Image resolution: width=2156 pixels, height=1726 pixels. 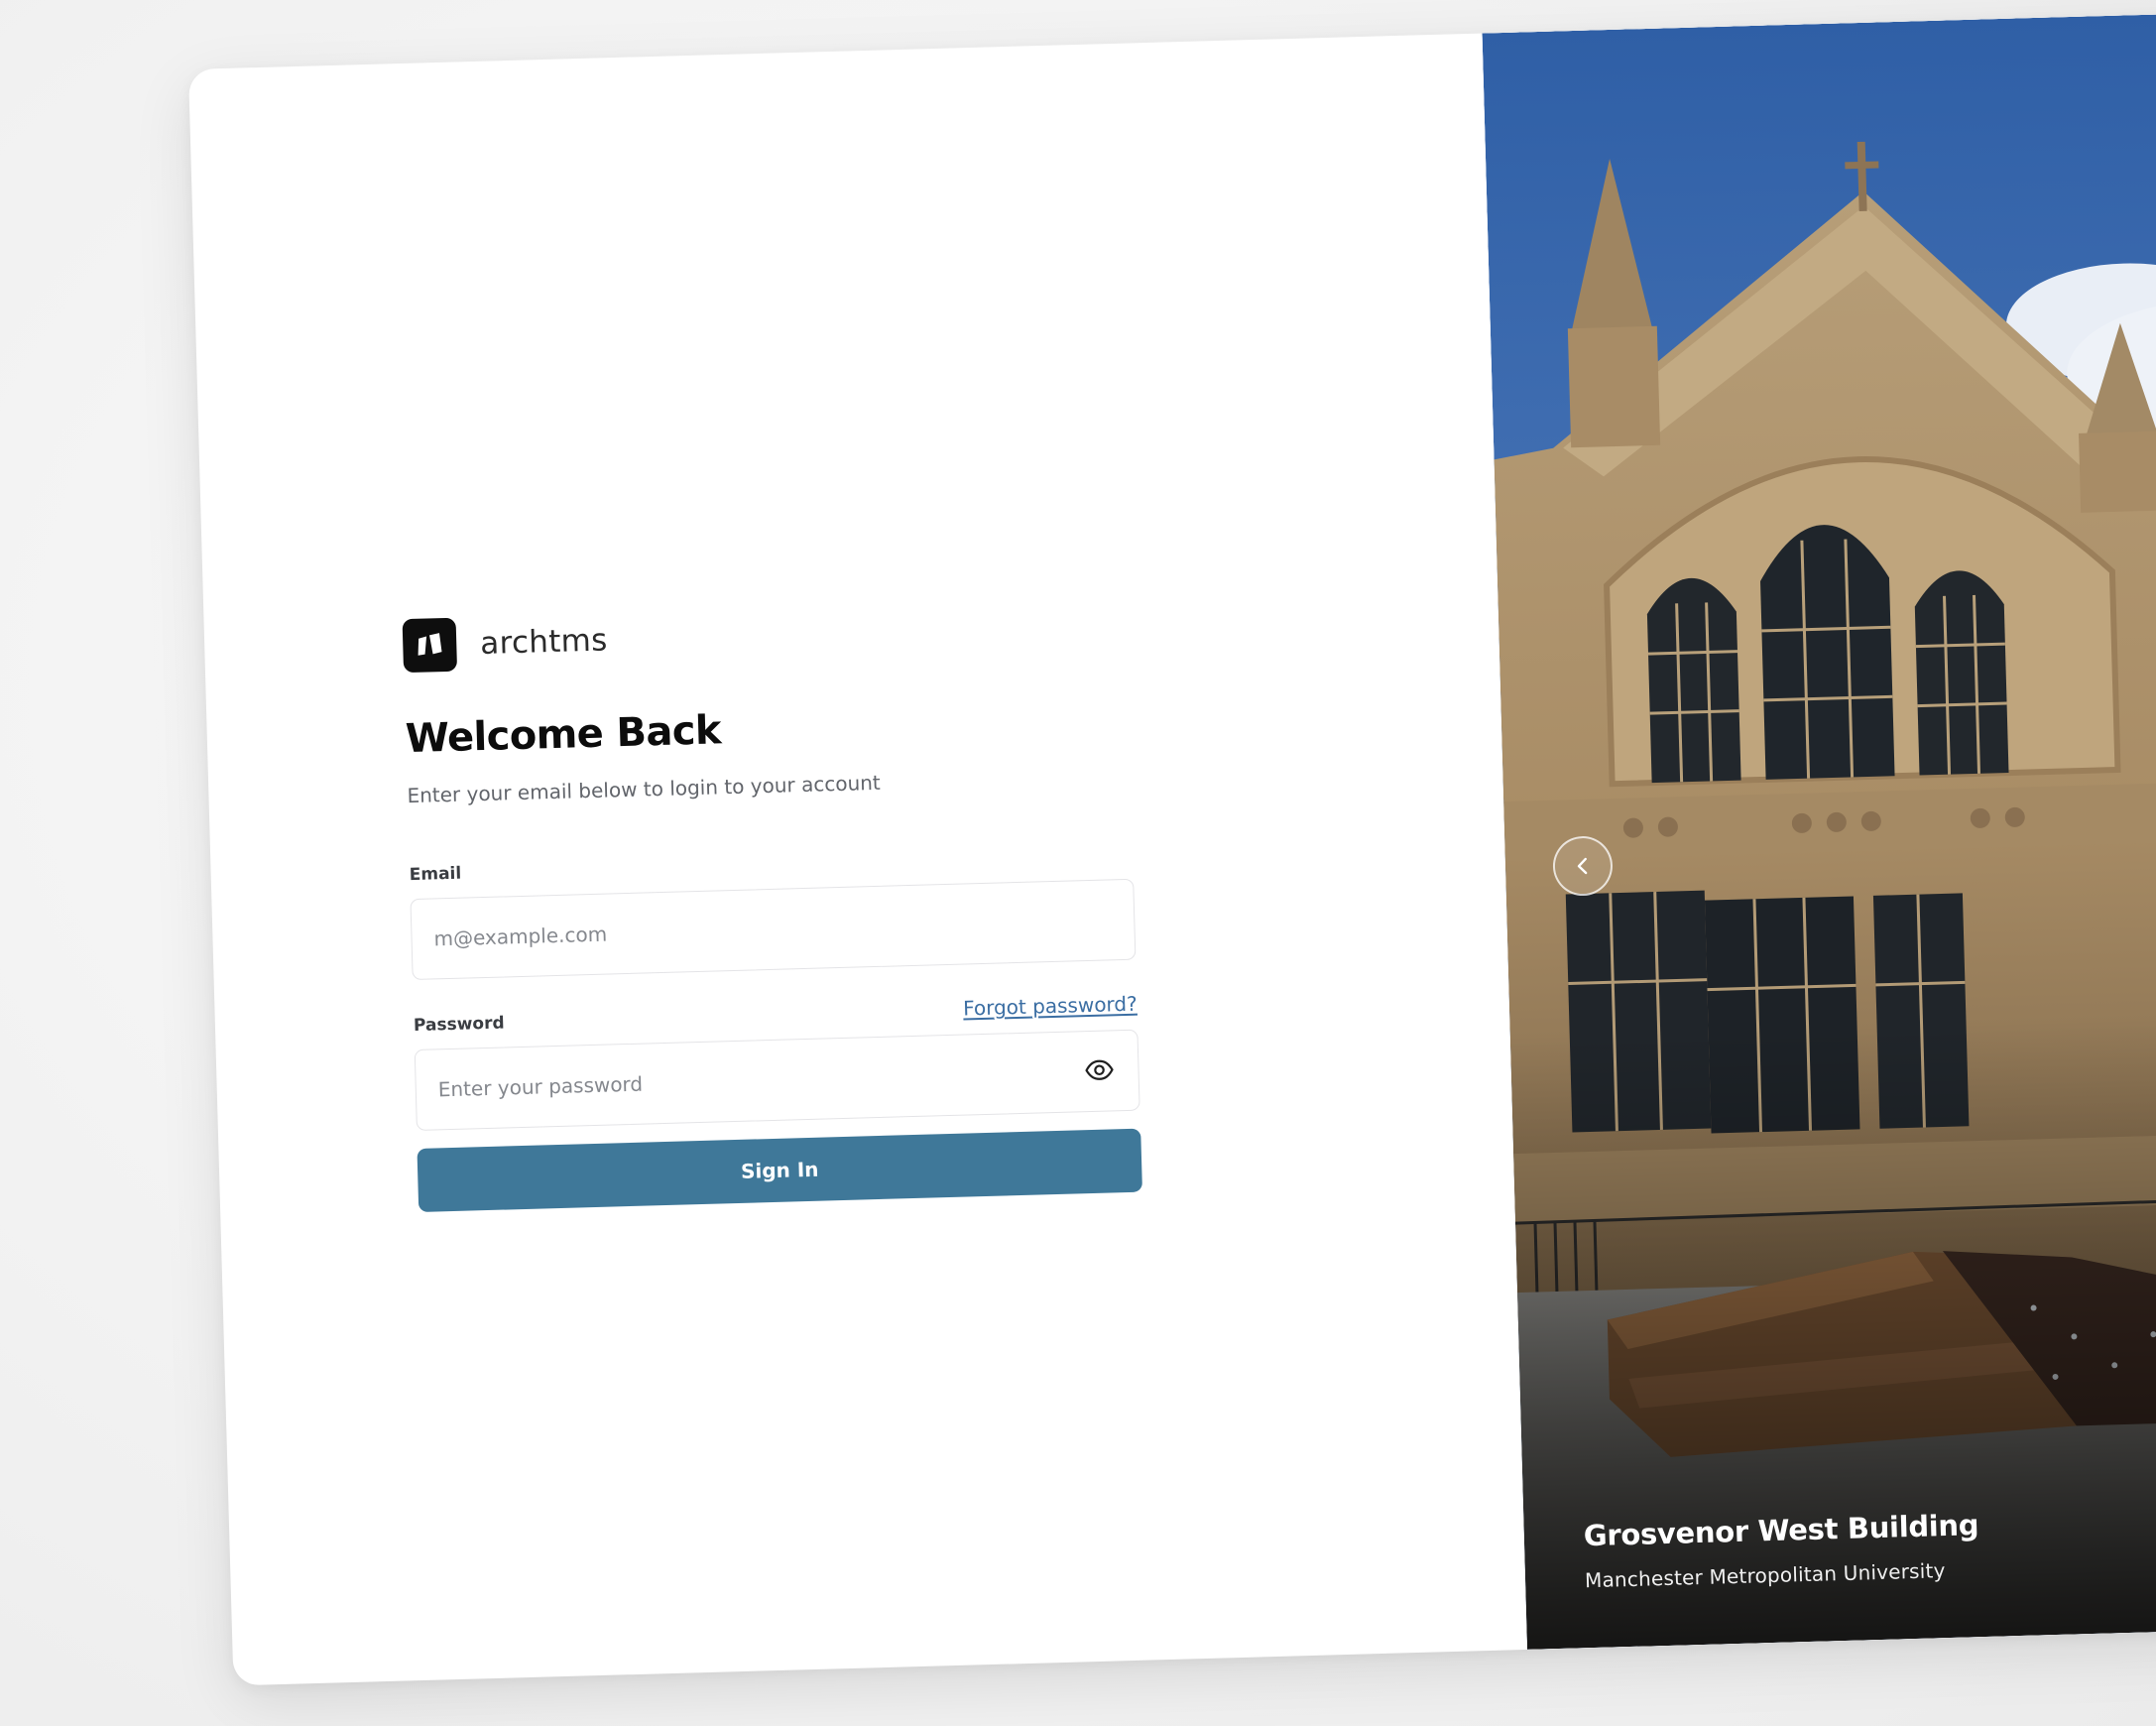 I want to click on brand-logo-icon, so click(x=430, y=645).